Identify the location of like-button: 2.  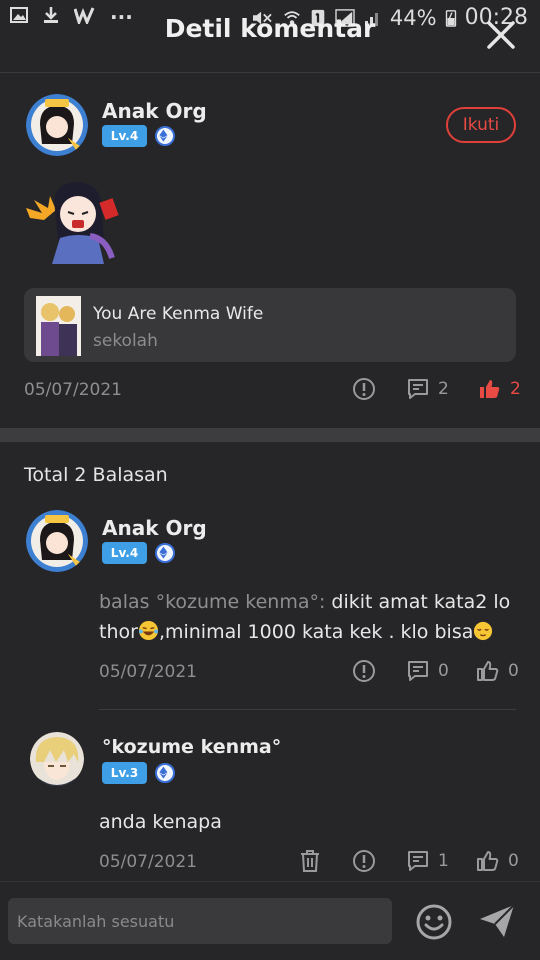
(499, 389).